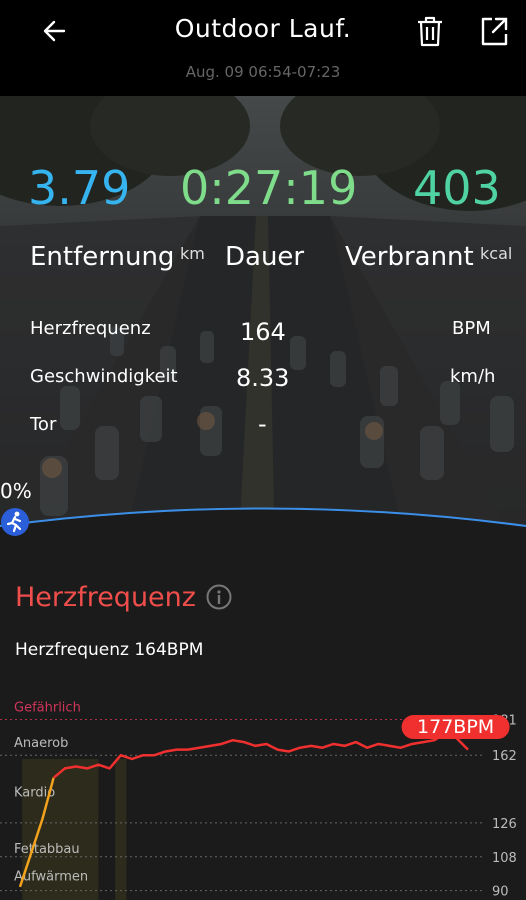 This screenshot has height=900, width=526. What do you see at coordinates (102, 257) in the screenshot?
I see `distance-label: Entfernung` at bounding box center [102, 257].